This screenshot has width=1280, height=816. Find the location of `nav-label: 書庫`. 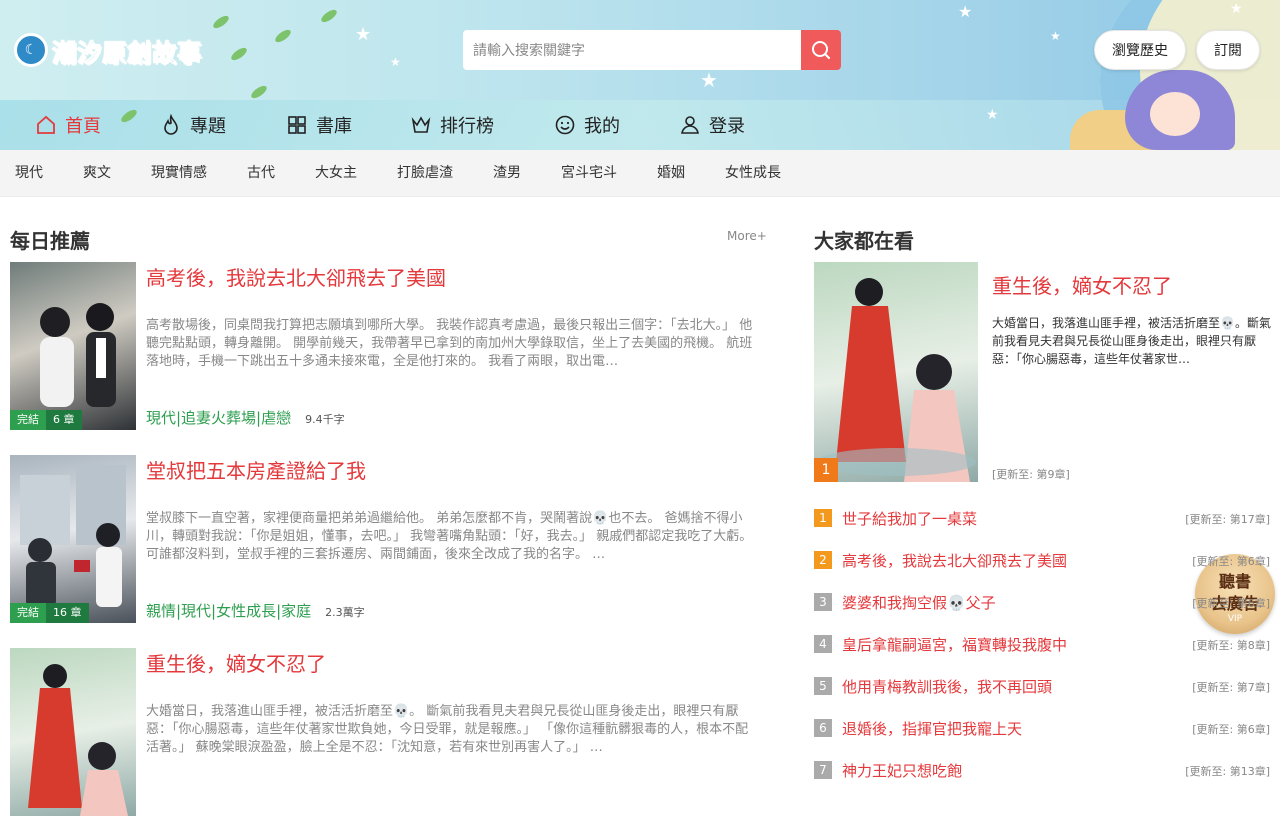

nav-label: 書庫 is located at coordinates (334, 126).